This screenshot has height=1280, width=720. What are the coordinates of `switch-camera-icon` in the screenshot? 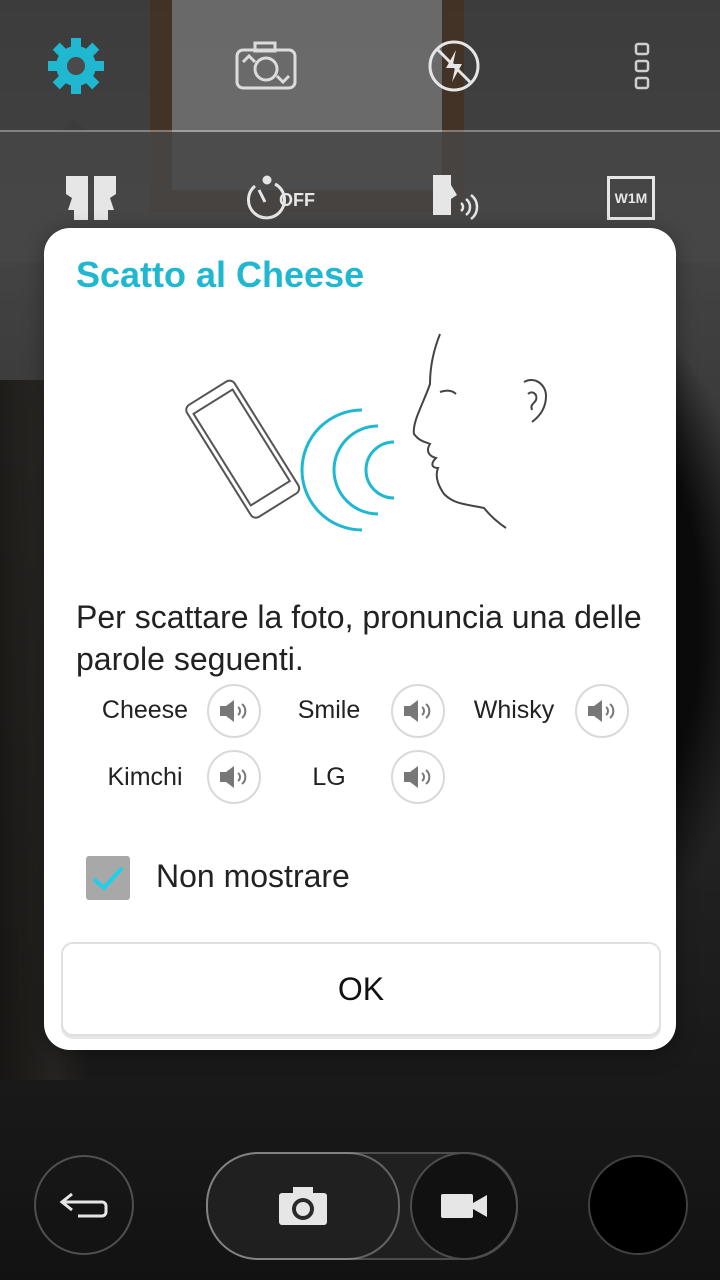 It's located at (266, 66).